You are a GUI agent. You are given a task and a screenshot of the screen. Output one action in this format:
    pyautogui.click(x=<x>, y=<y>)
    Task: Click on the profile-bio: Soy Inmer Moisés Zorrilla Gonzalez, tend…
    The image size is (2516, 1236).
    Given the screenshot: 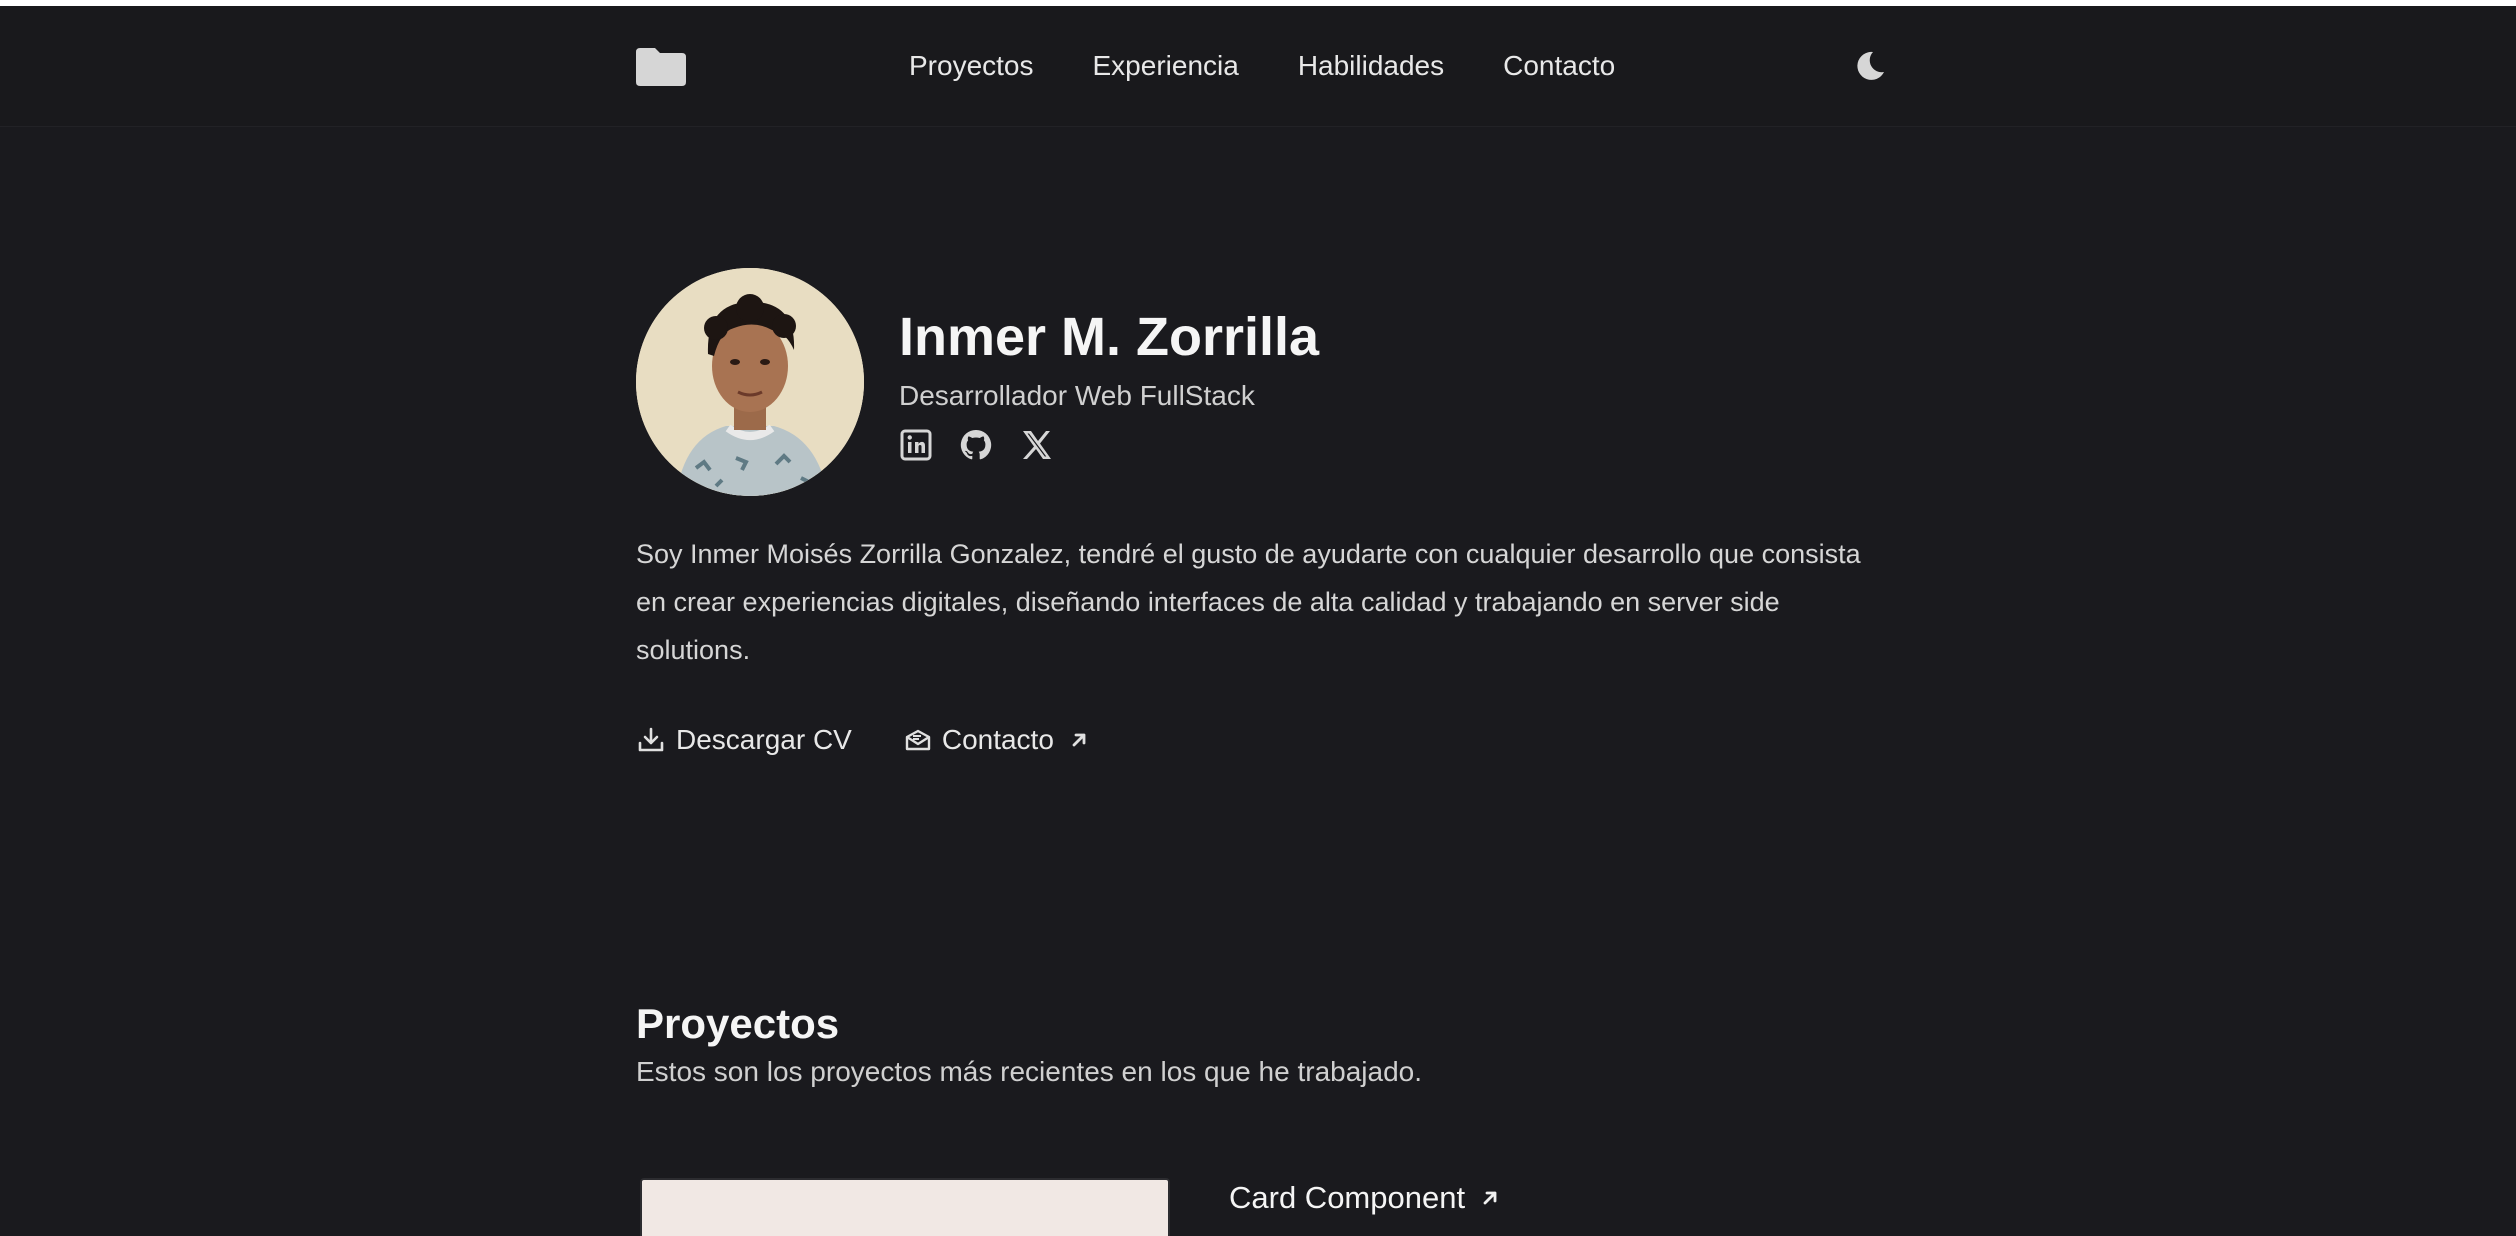 What is the action you would take?
    pyautogui.click(x=1248, y=602)
    